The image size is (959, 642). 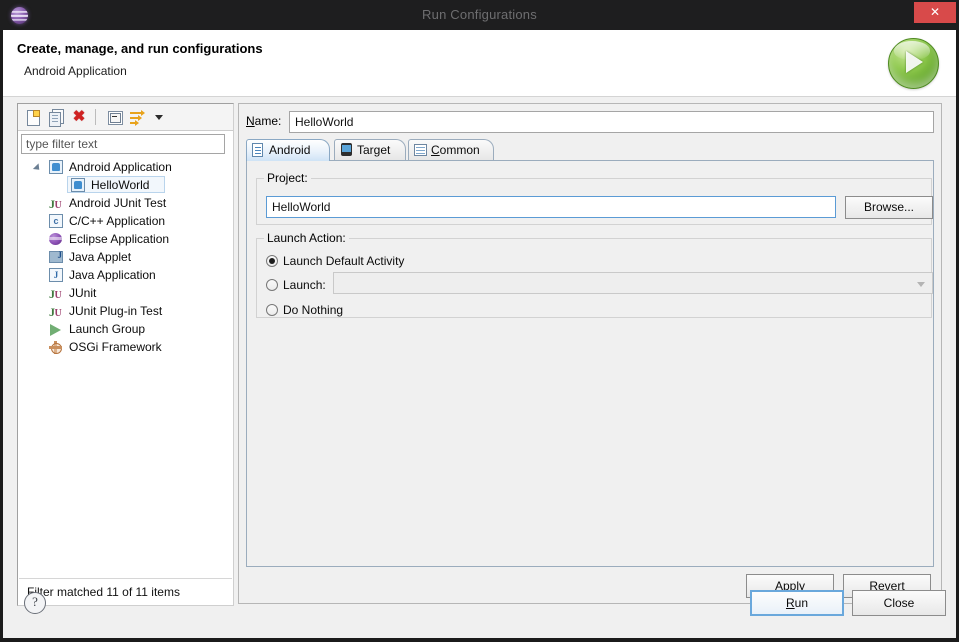 What do you see at coordinates (259, 150) in the screenshot?
I see `android-tab-icon` at bounding box center [259, 150].